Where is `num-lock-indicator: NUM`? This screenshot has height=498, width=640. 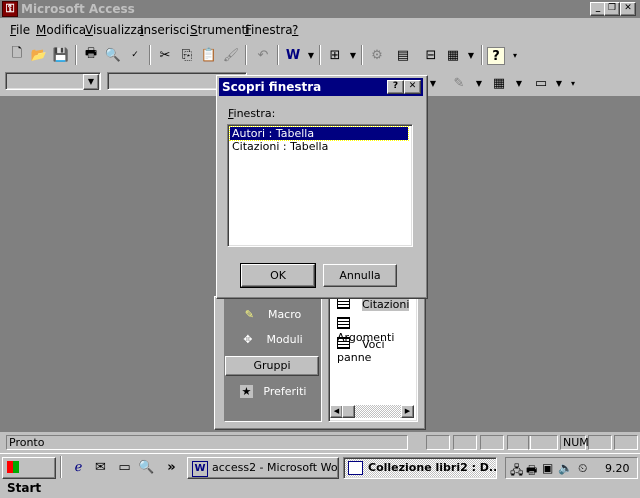
num-lock-indicator: NUM is located at coordinates (574, 442).